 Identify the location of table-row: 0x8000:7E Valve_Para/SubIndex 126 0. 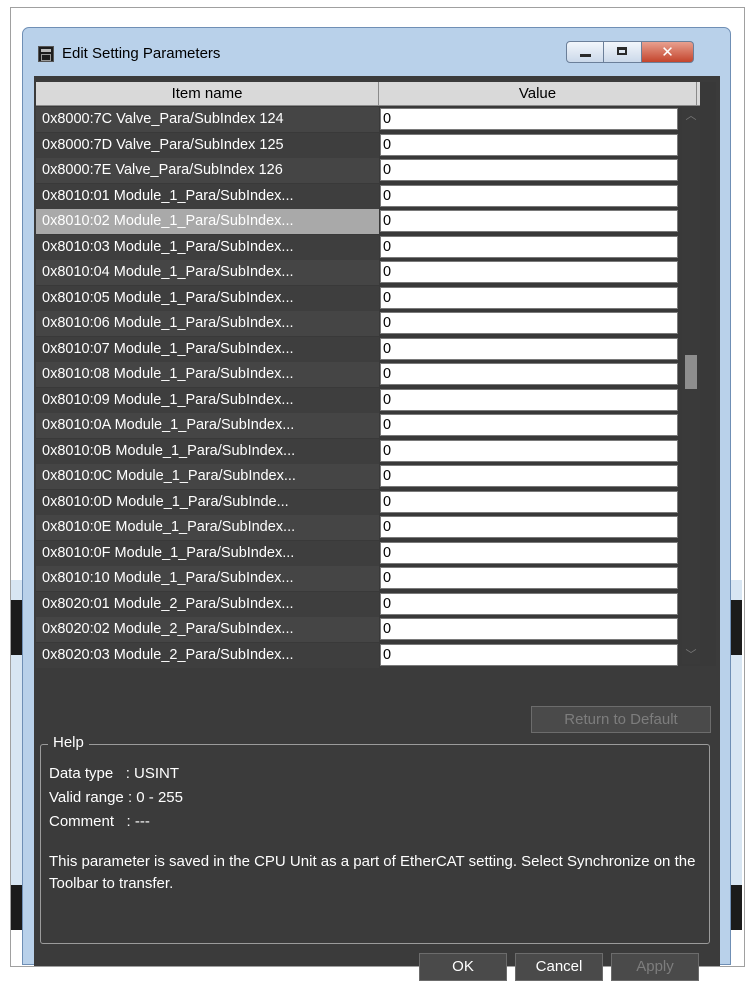
(368, 171).